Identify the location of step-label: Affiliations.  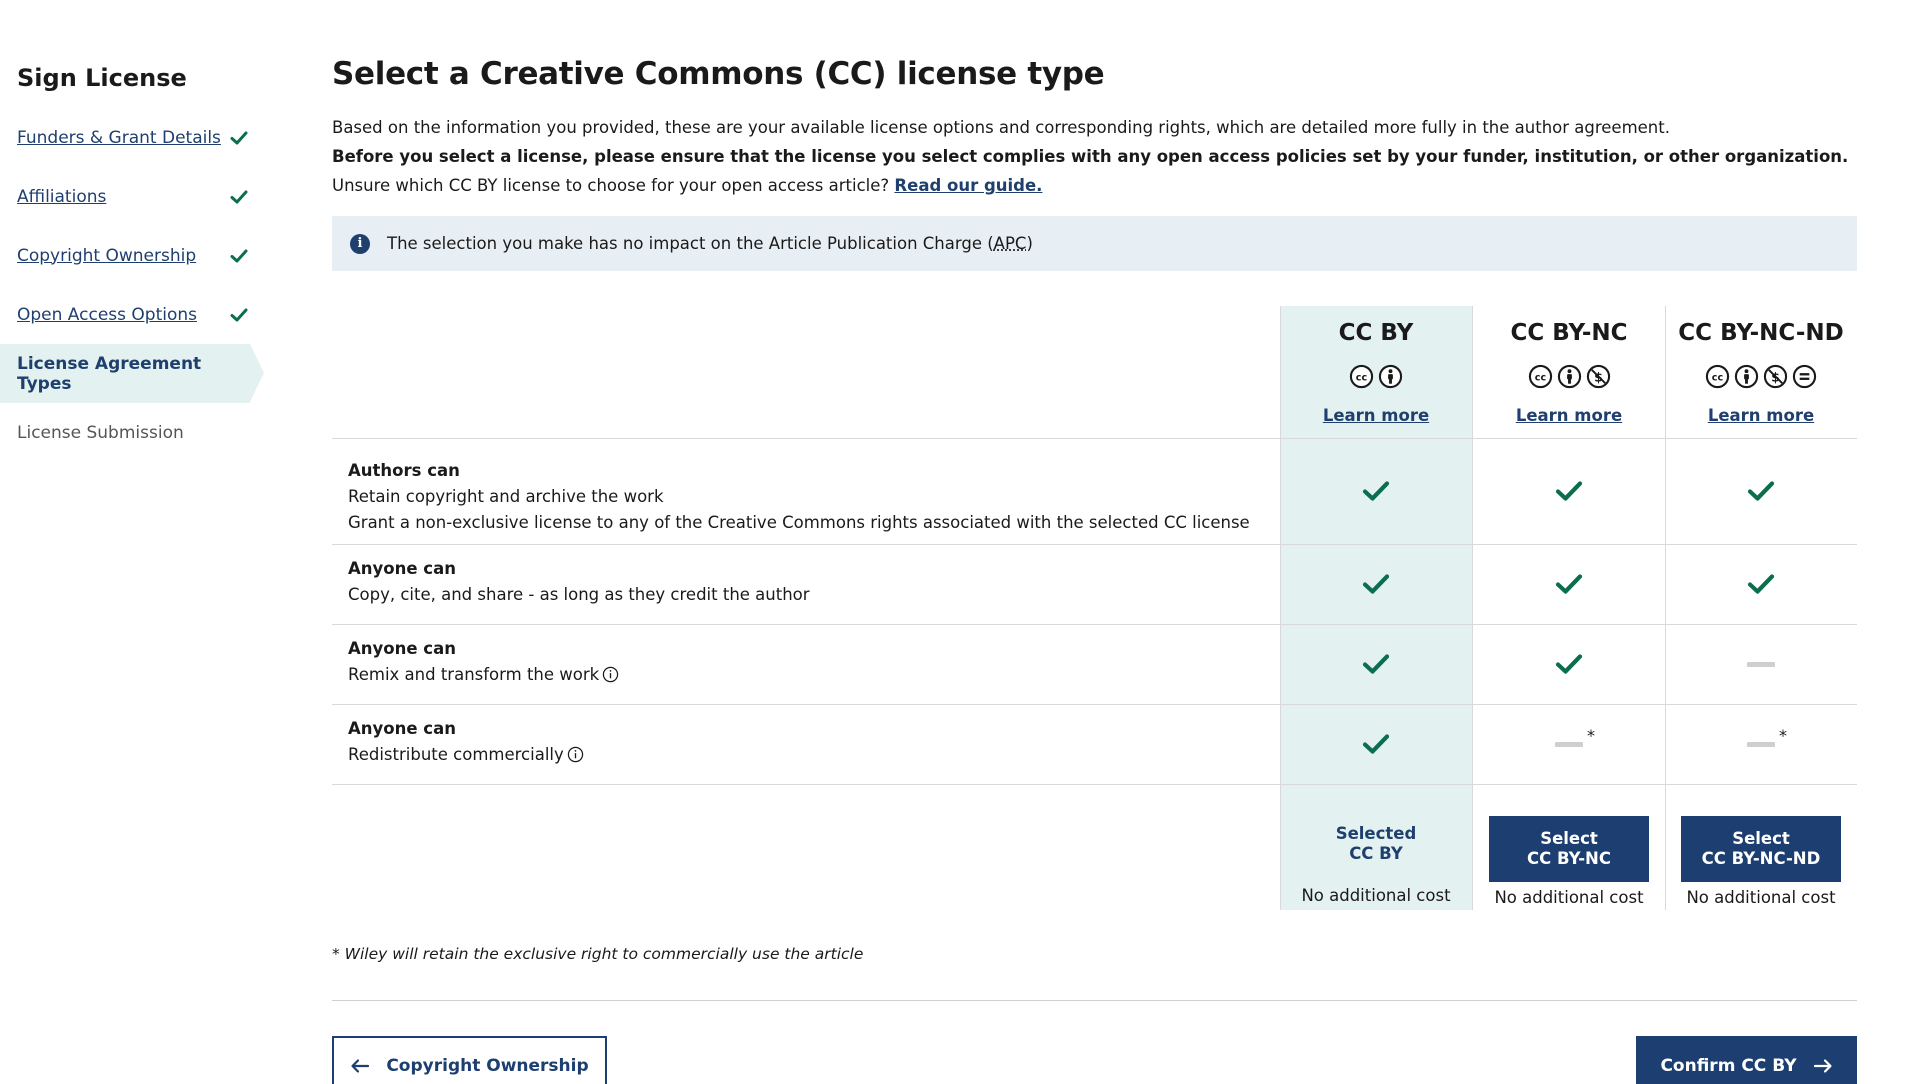
(61, 197).